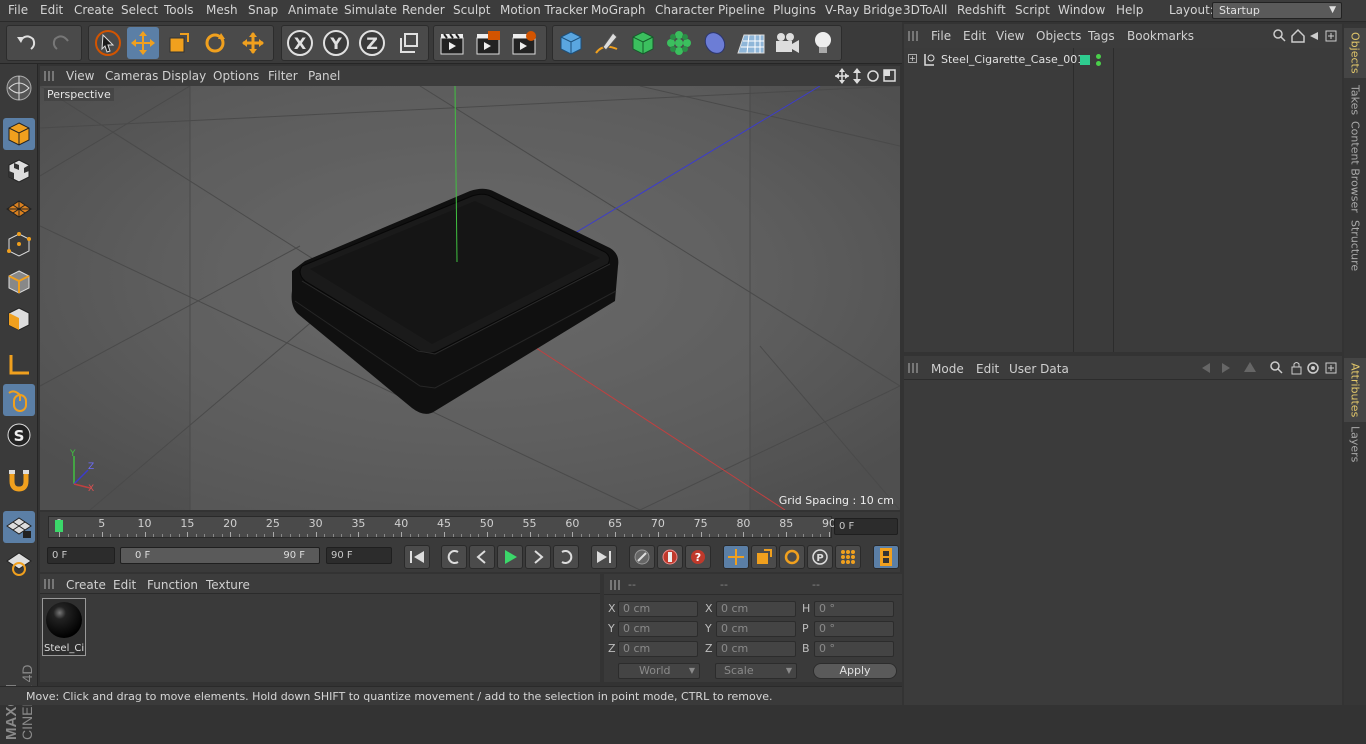  What do you see at coordinates (19, 365) in the screenshot?
I see `axis-mode-button` at bounding box center [19, 365].